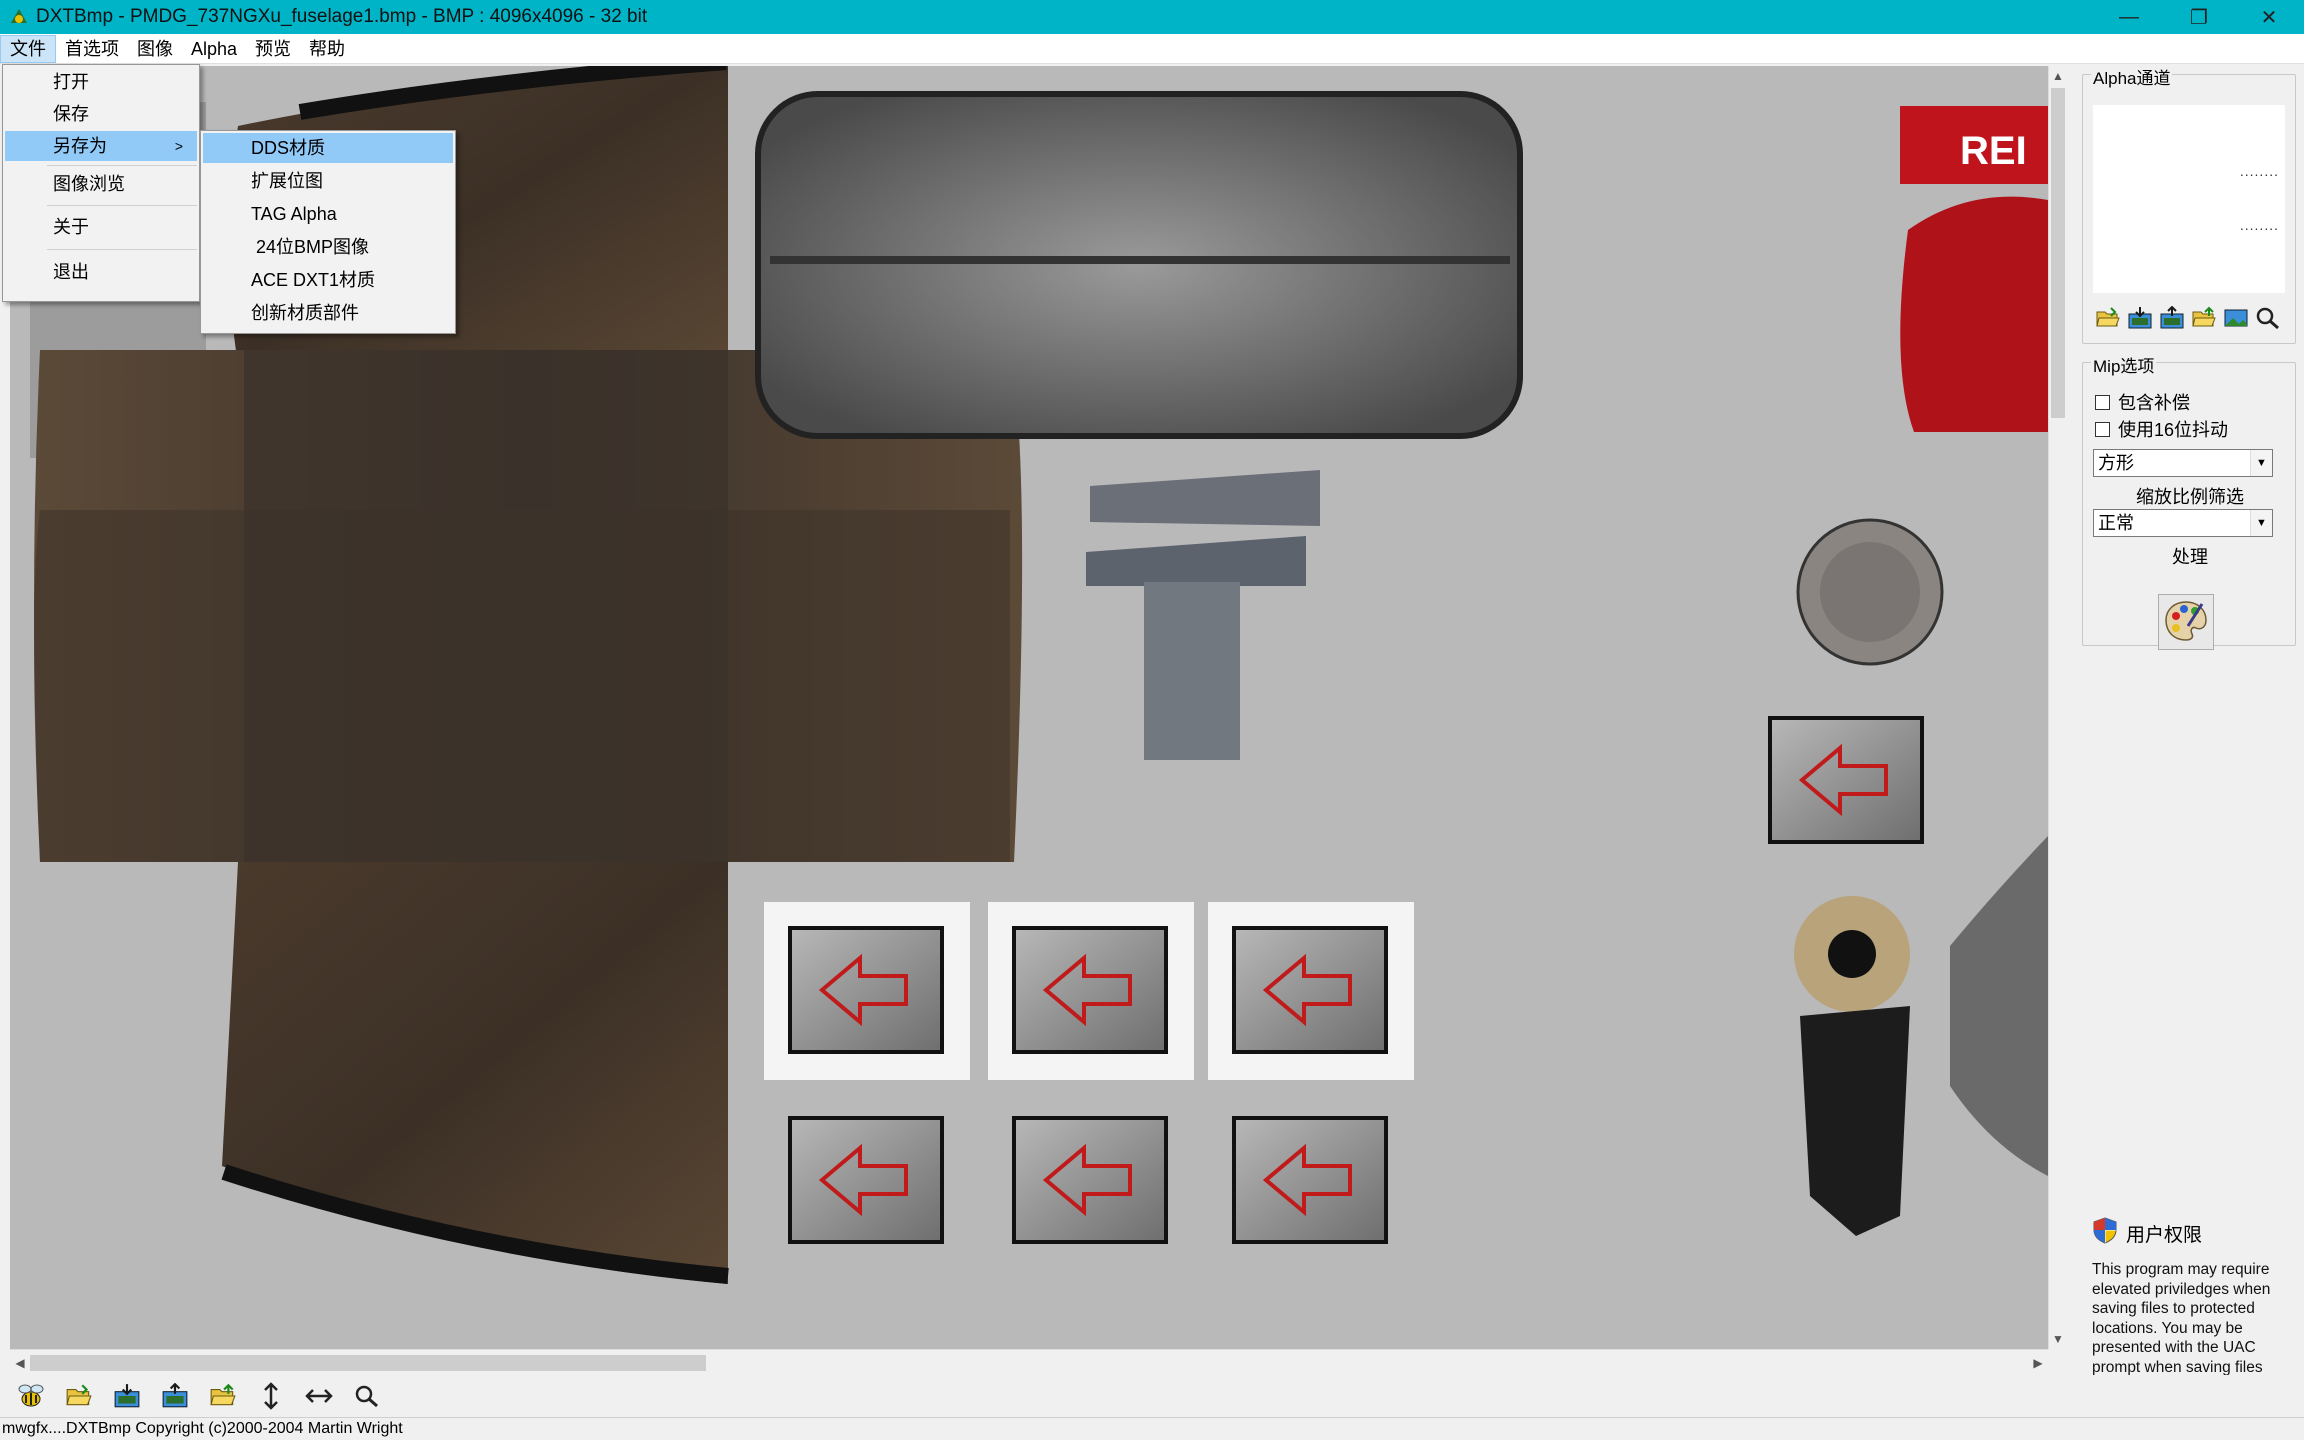 The height and width of the screenshot is (1440, 2304). What do you see at coordinates (2183, 523) in the screenshot?
I see `filter-select: 正常 ▼` at bounding box center [2183, 523].